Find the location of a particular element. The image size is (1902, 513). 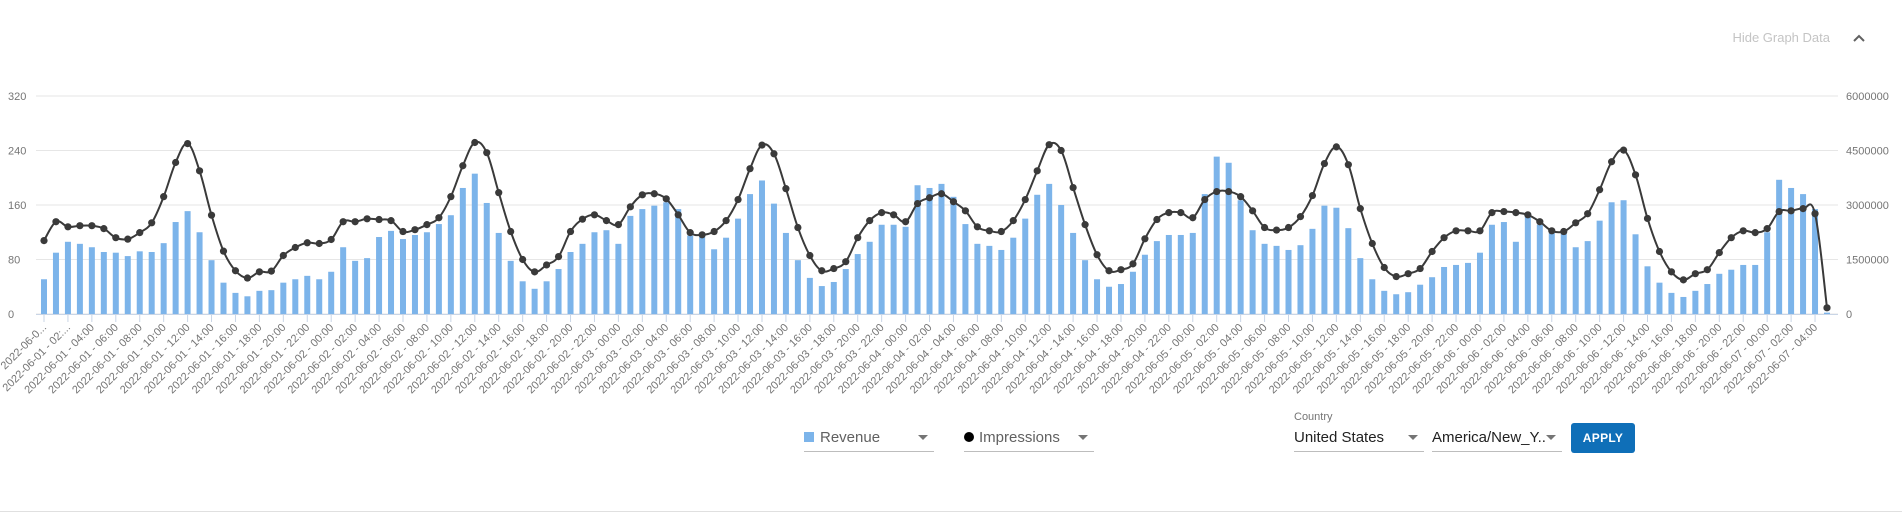

country-label: Country is located at coordinates (1313, 417).